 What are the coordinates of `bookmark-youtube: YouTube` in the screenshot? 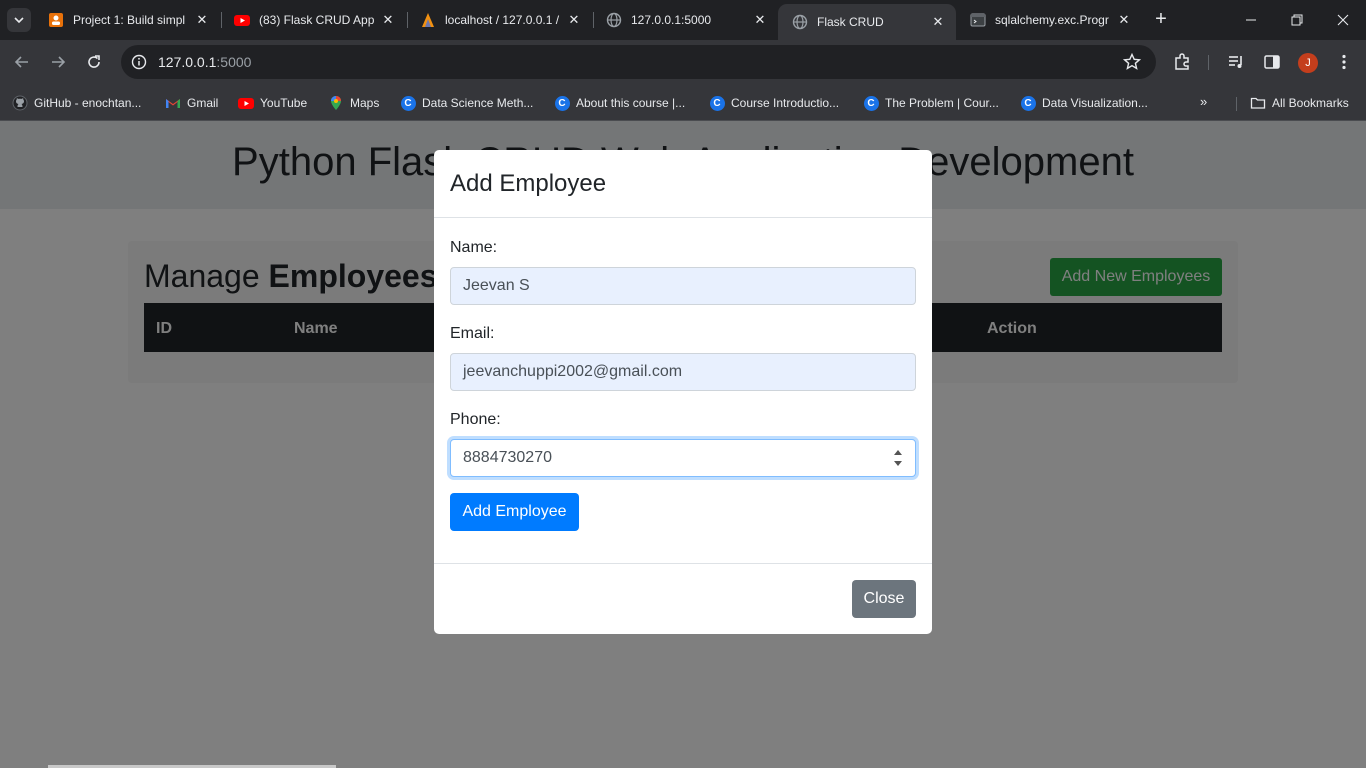 It's located at (272, 103).